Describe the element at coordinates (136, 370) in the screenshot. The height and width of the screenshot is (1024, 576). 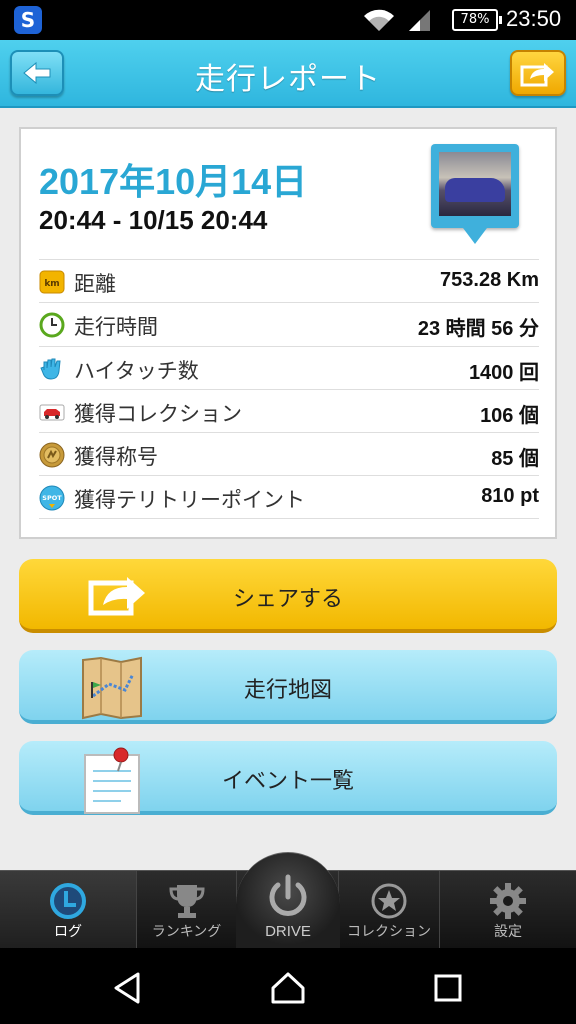
I see `stat-label: ハイタッチ数` at that location.